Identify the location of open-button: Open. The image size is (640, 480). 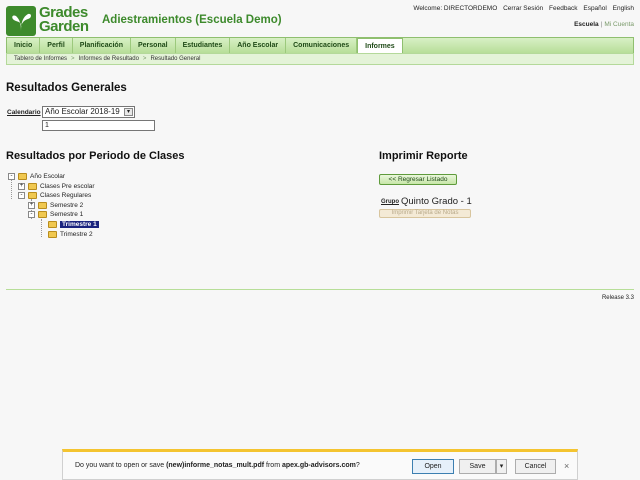
(433, 466).